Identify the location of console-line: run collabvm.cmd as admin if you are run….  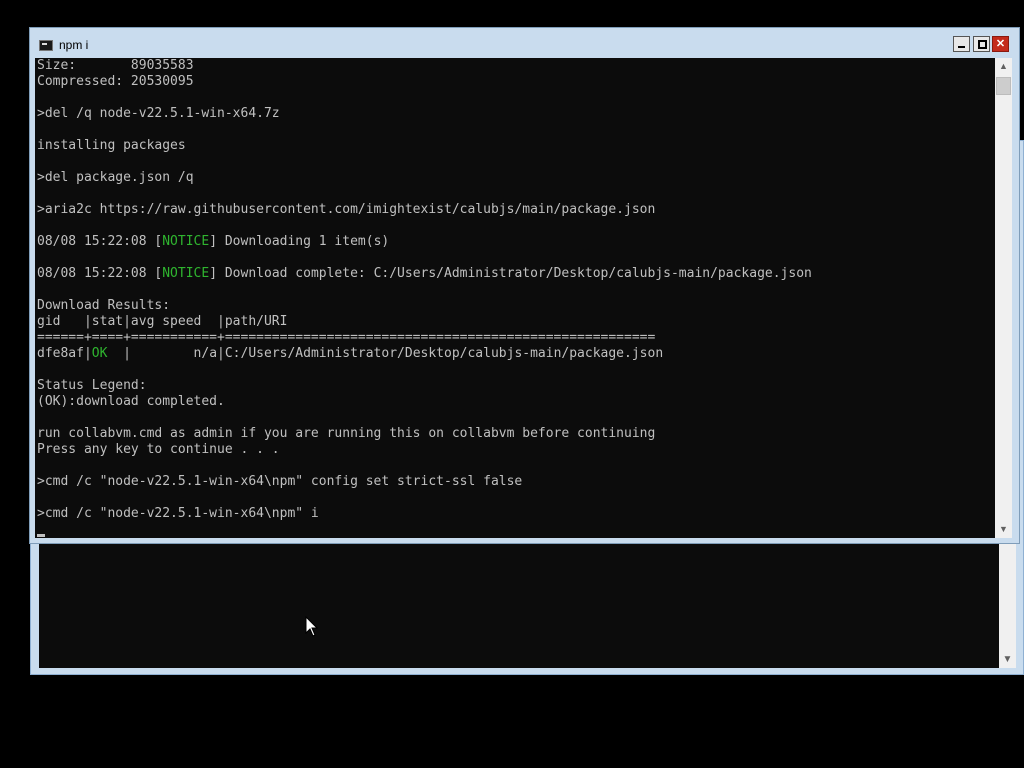
(516, 434).